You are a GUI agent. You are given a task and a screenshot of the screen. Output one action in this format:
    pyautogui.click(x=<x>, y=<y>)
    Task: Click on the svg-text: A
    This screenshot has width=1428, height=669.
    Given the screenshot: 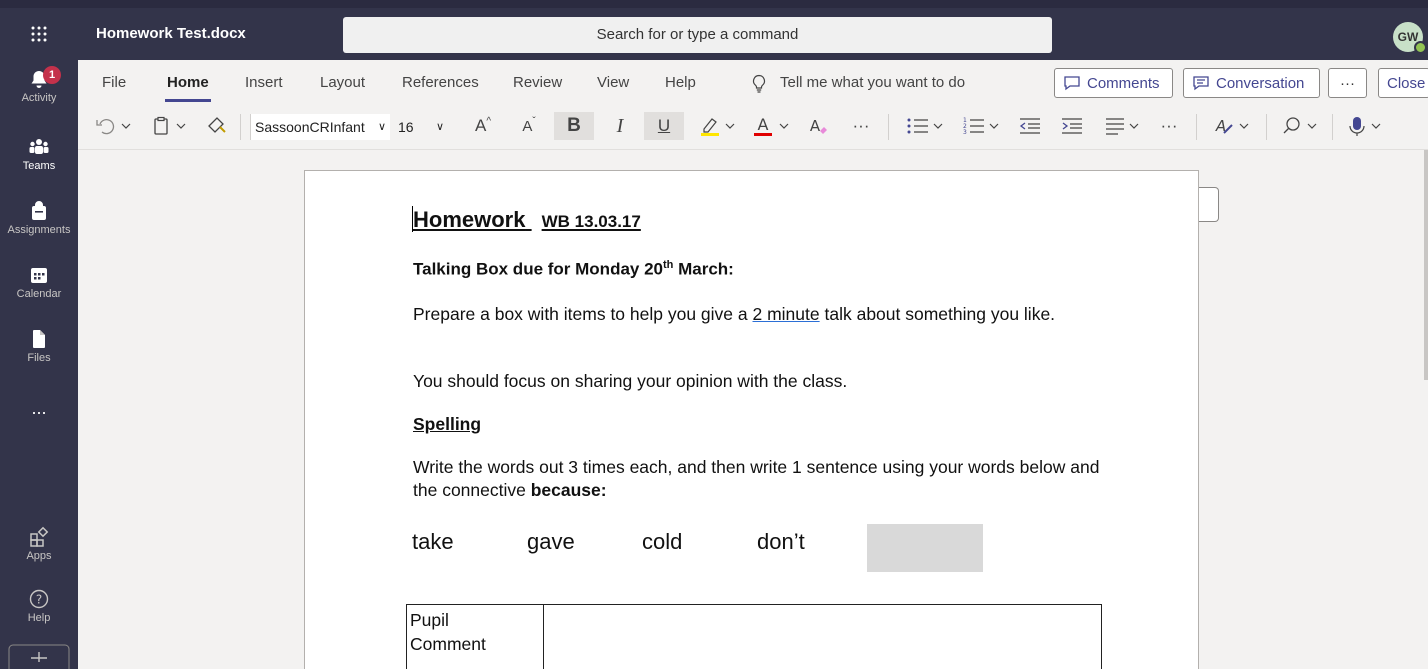 What is the action you would take?
    pyautogui.click(x=763, y=124)
    